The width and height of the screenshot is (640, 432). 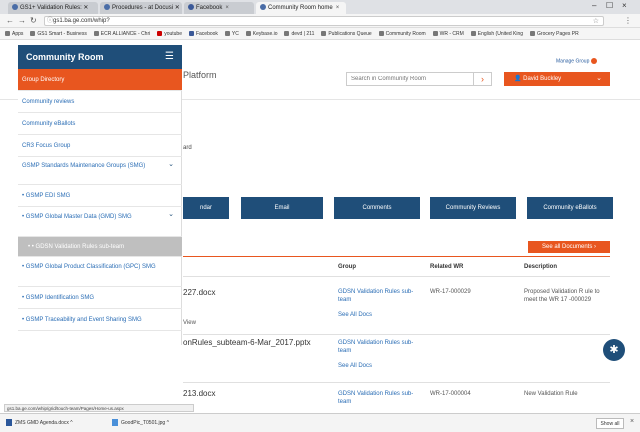 What do you see at coordinates (160, 34) in the screenshot?
I see `youtube-icon` at bounding box center [160, 34].